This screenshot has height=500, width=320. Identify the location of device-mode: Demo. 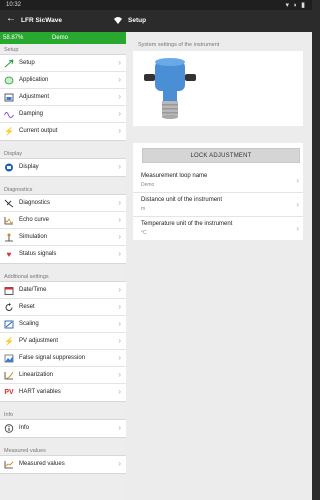
(60, 38).